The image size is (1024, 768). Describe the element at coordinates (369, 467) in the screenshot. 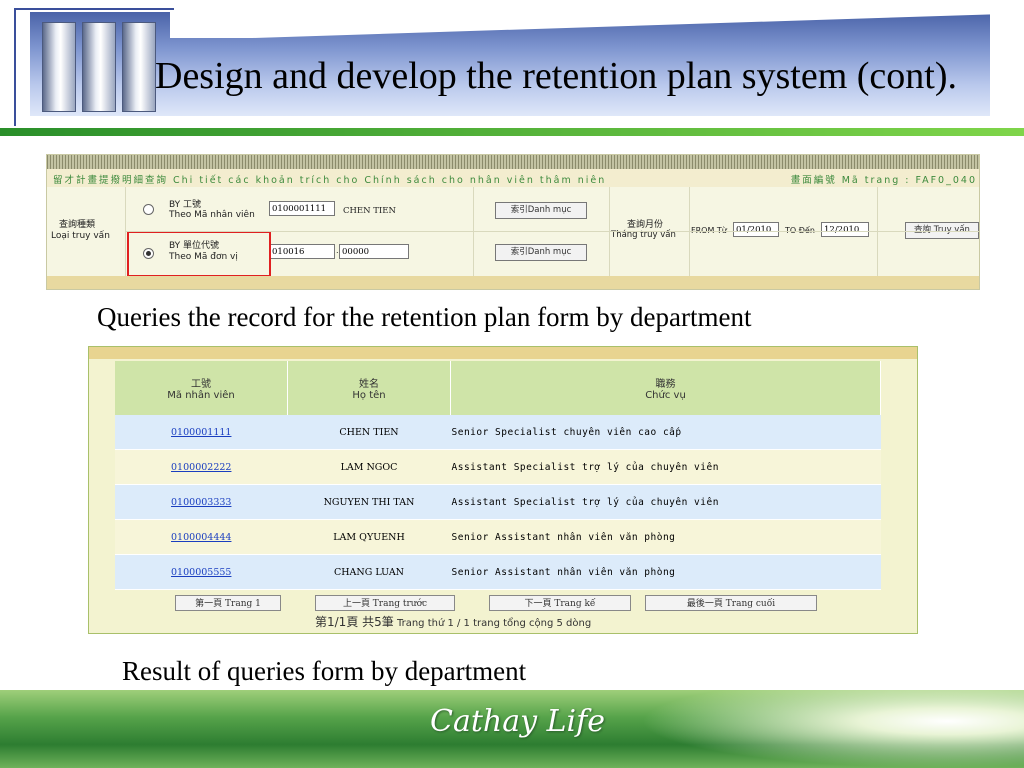

I see `employee-name-cell: LAM NGOC` at that location.